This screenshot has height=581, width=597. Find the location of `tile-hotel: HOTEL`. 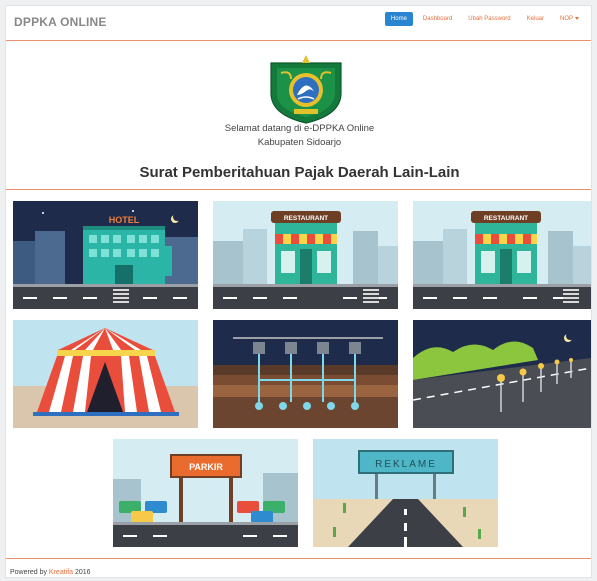

tile-hotel: HOTEL is located at coordinates (105, 255).